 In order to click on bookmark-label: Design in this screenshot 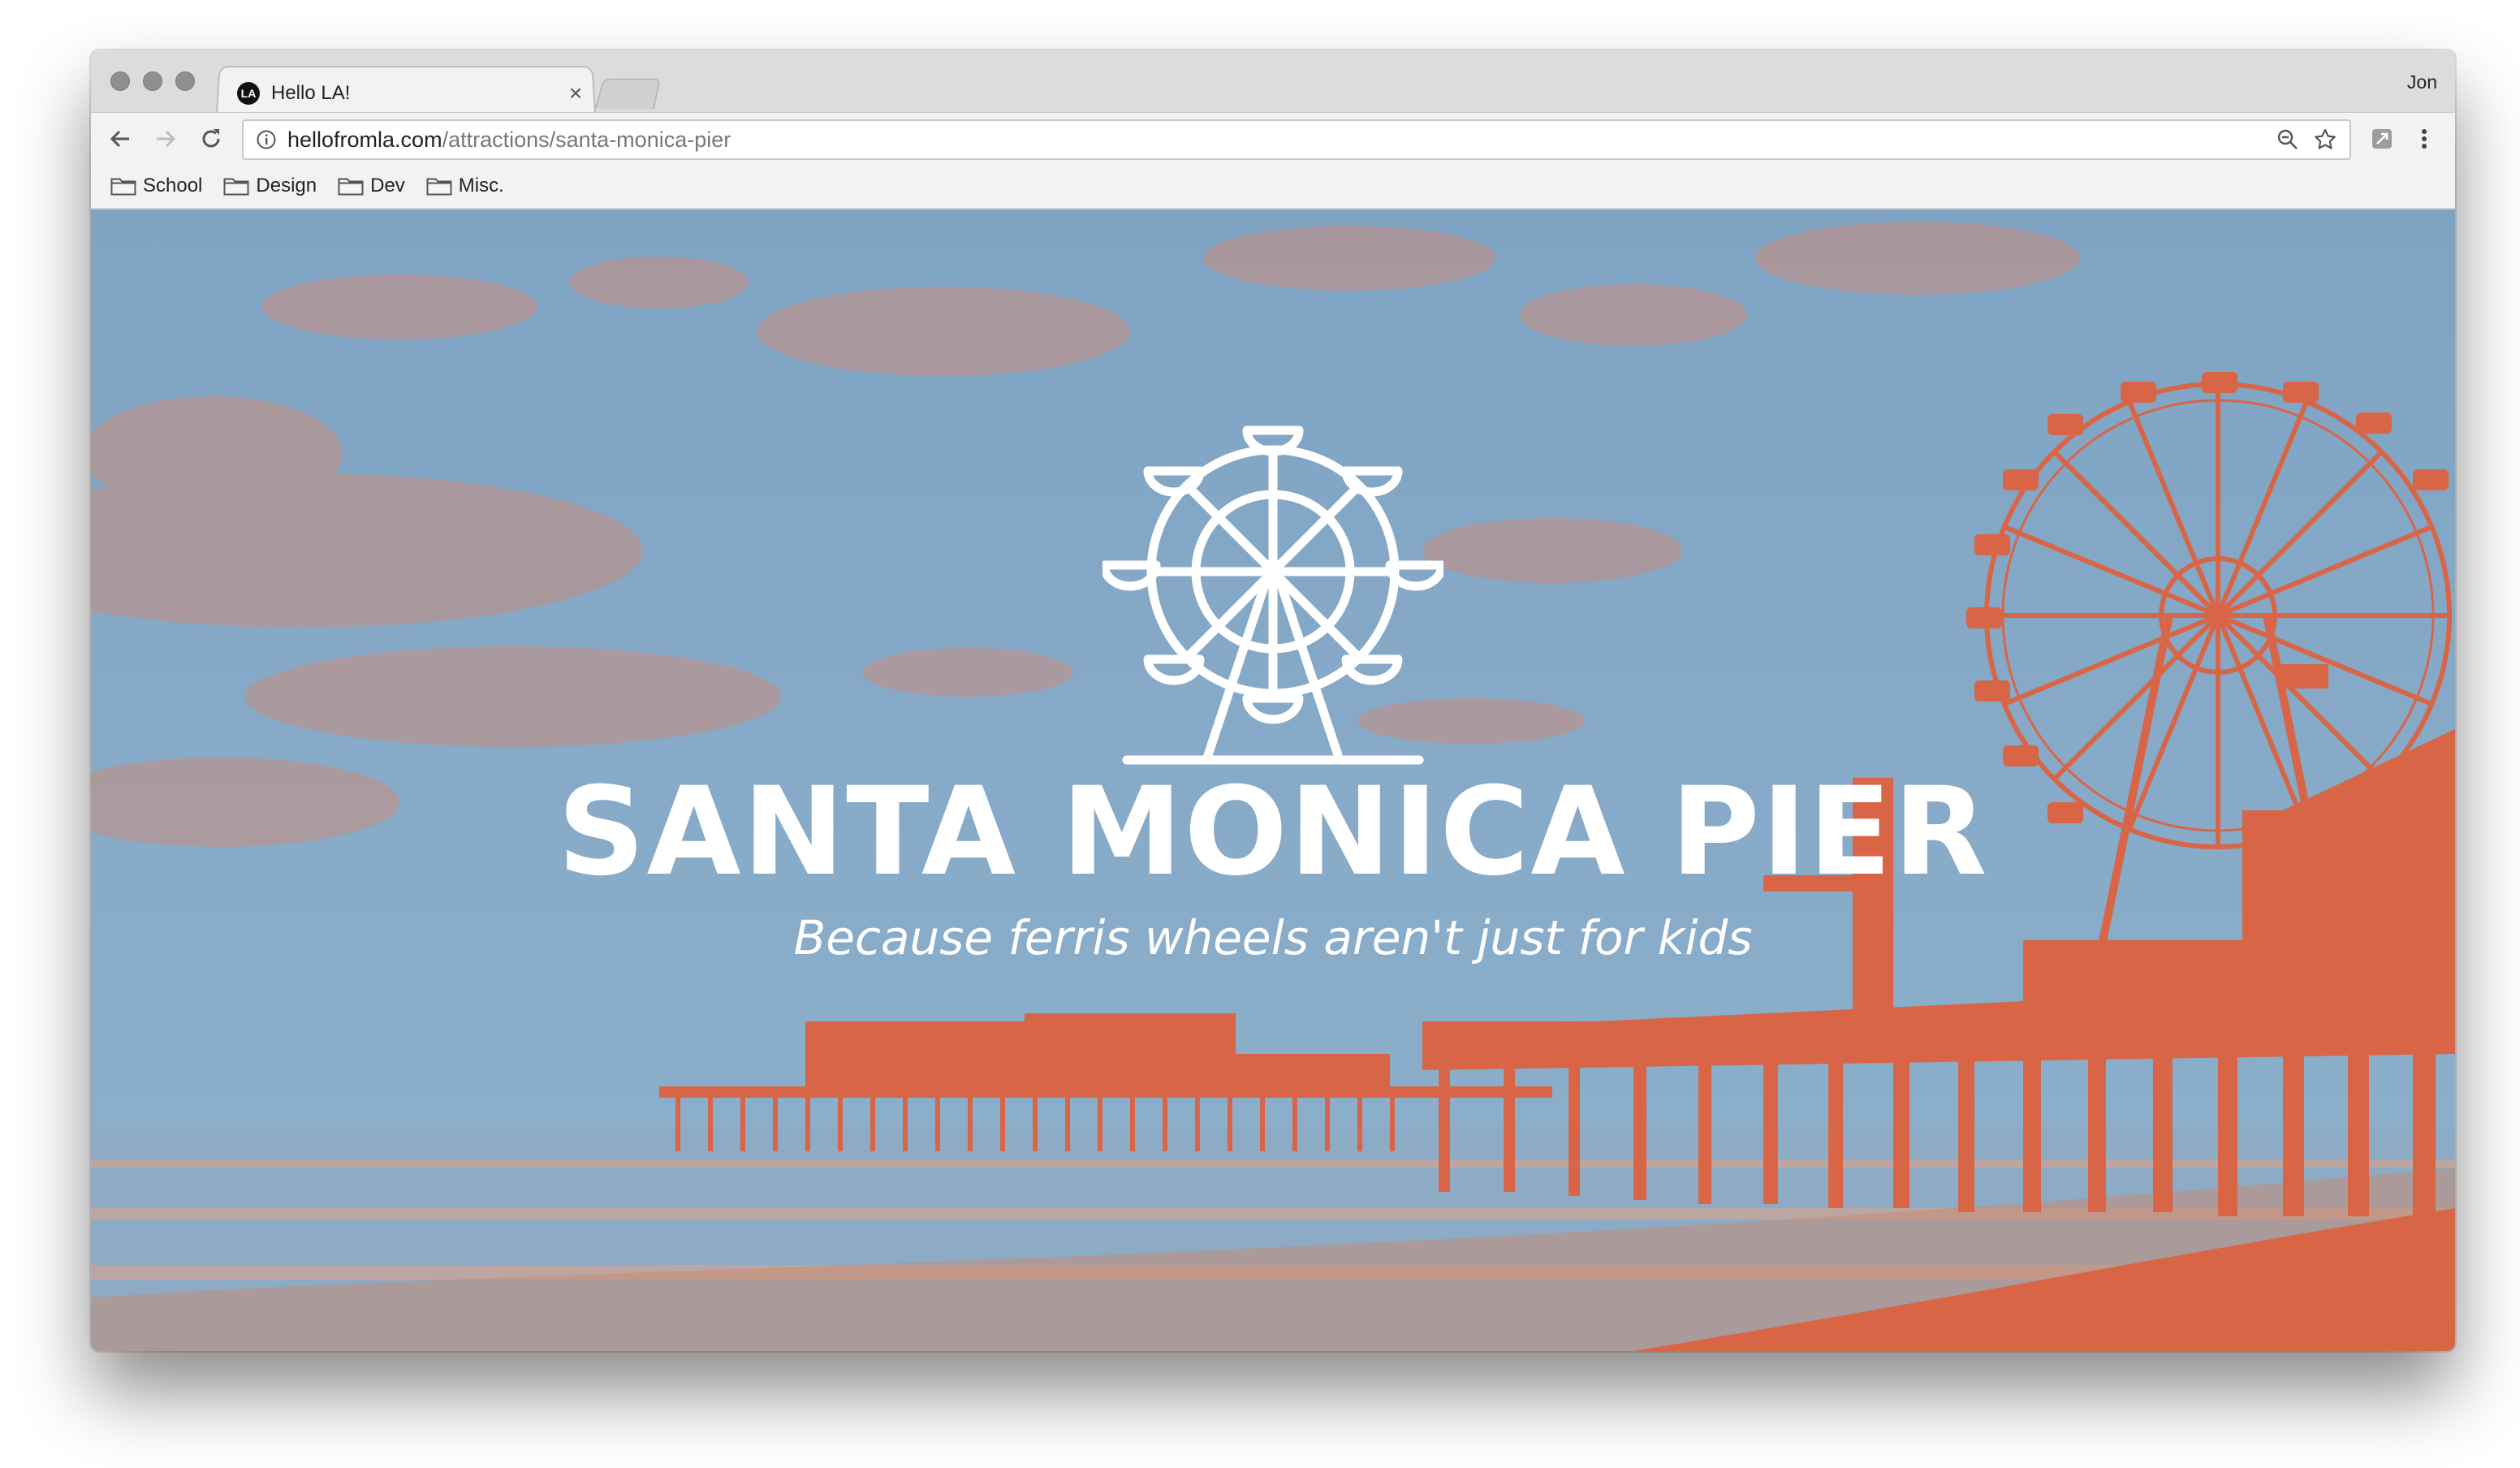, I will do `click(287, 185)`.